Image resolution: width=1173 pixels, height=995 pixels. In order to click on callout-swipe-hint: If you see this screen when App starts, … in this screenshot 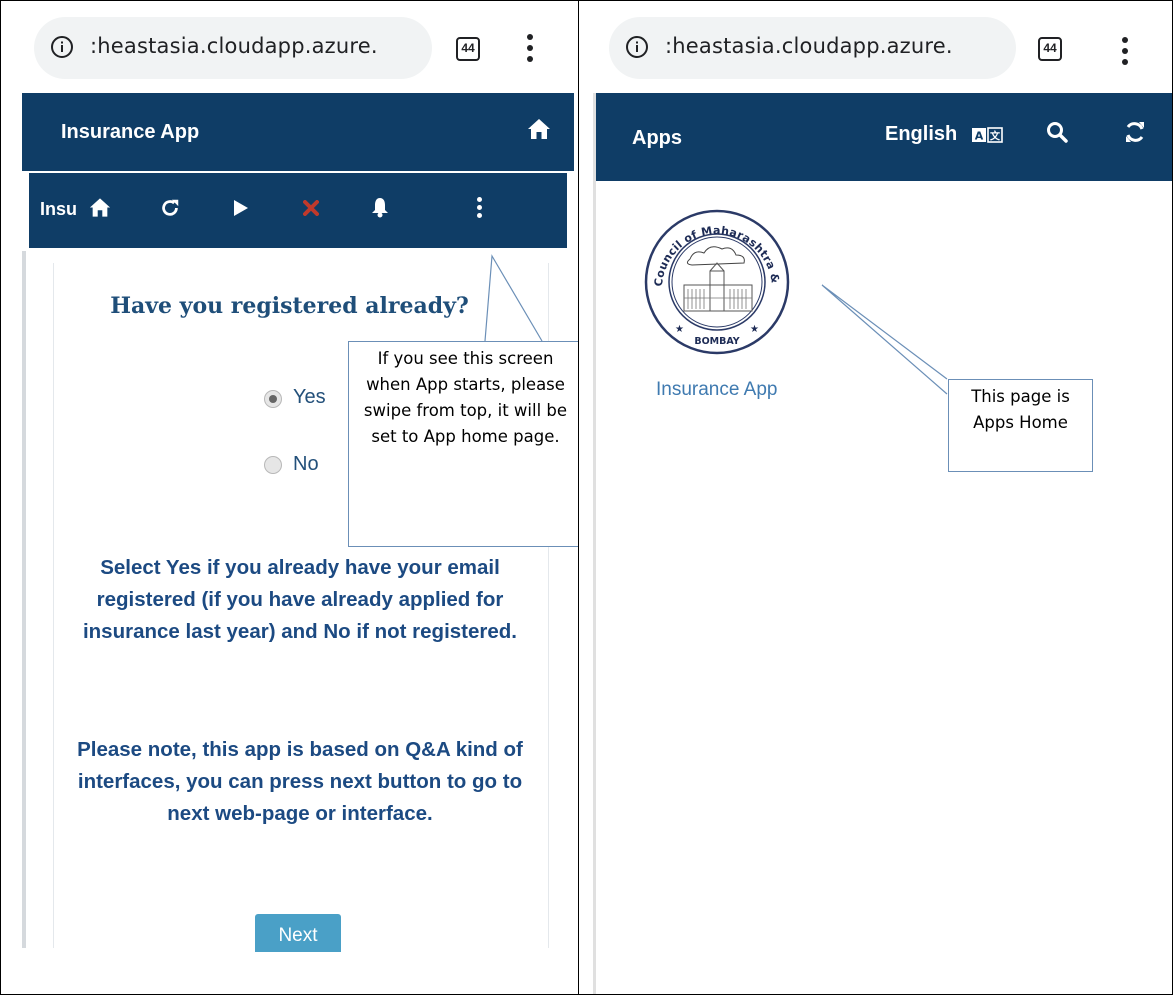, I will do `click(463, 444)`.